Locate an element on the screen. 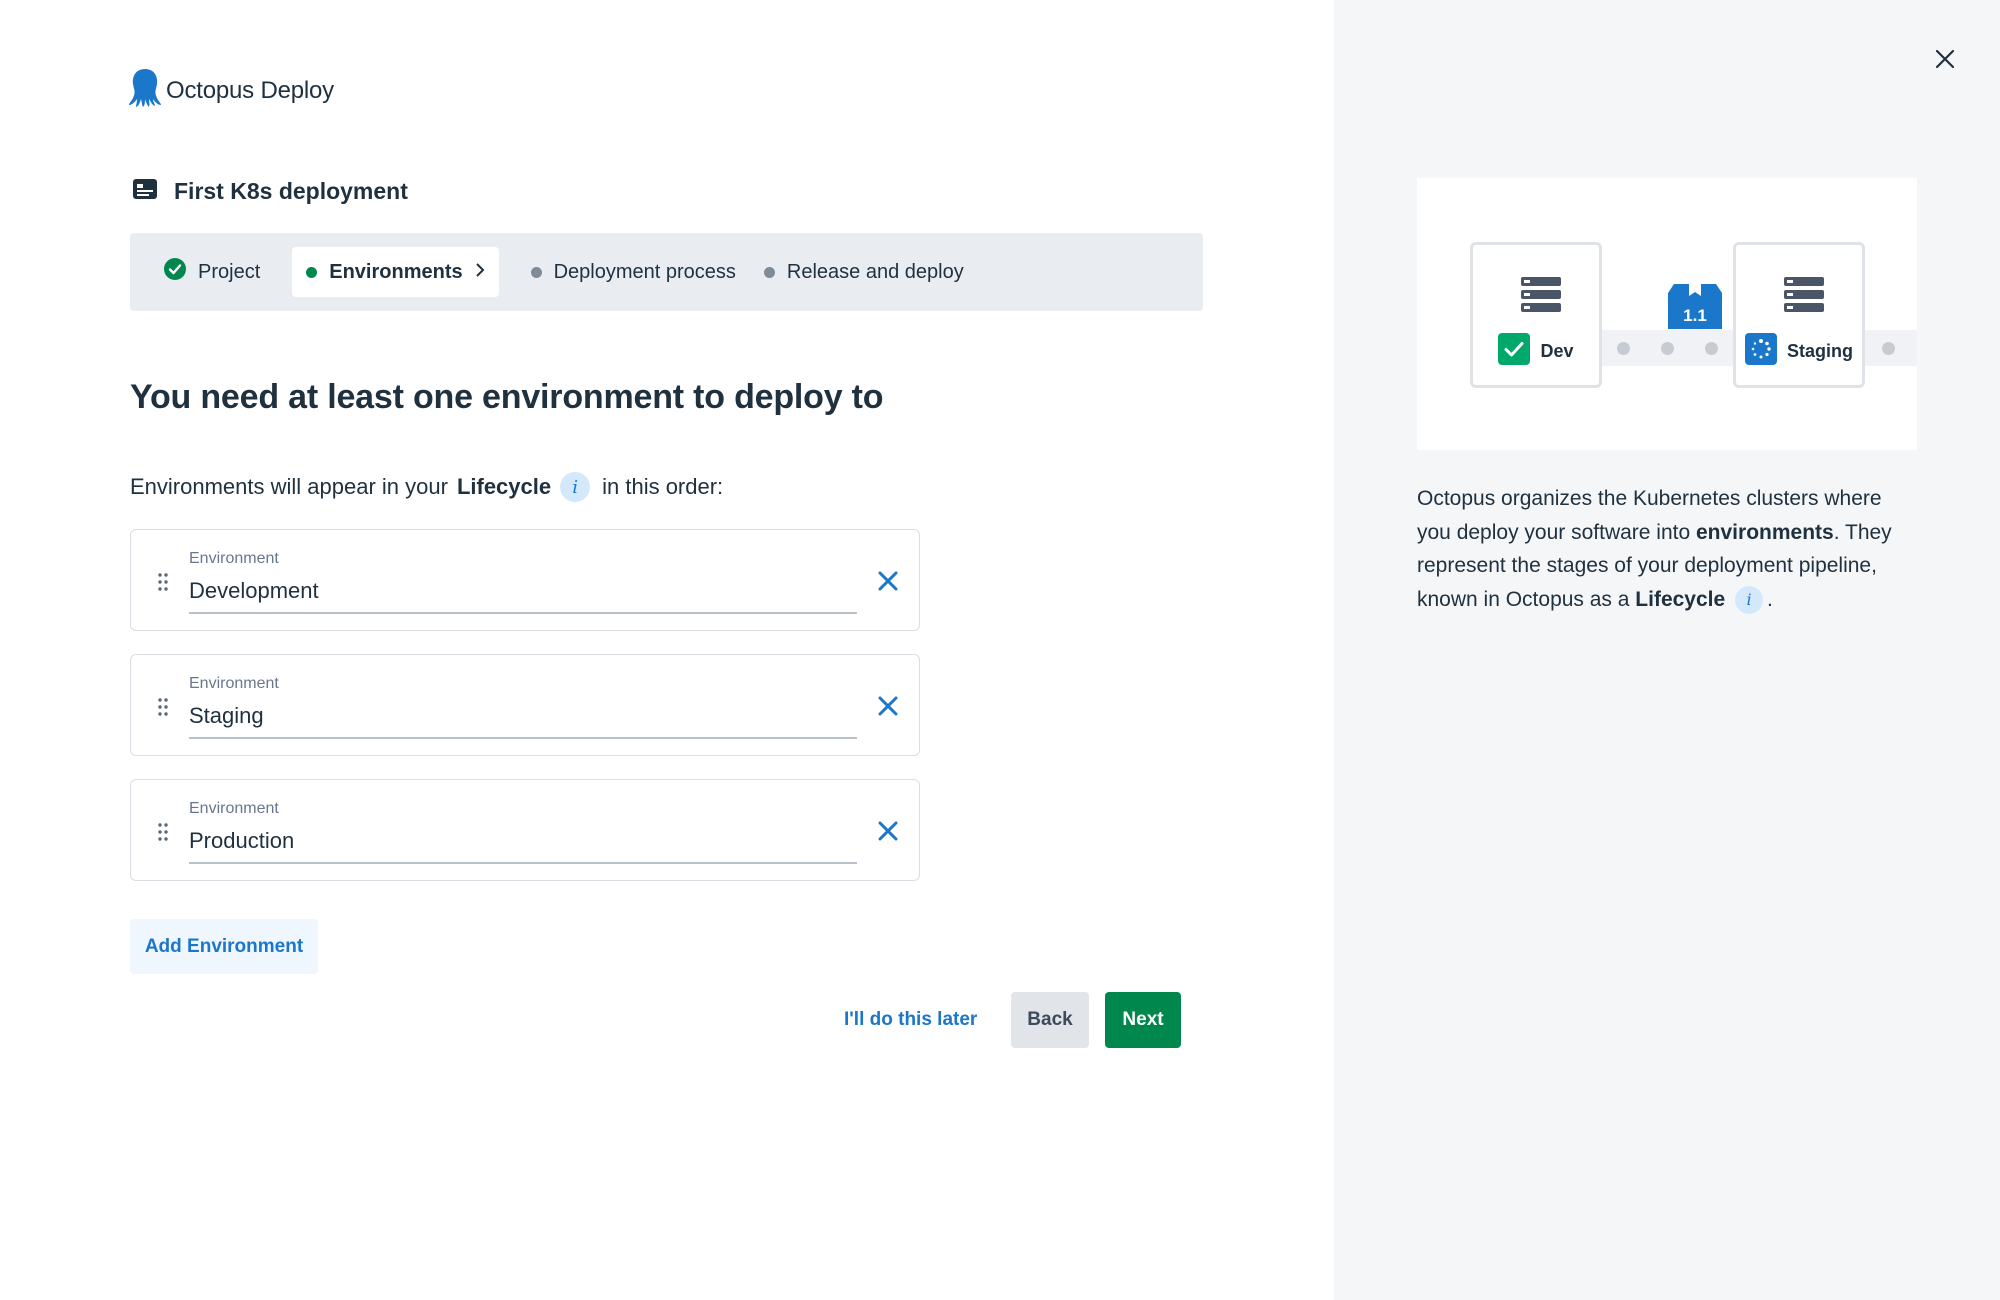 This screenshot has width=2000, height=1300. package-icon: 1.1 is located at coordinates (1695, 308).